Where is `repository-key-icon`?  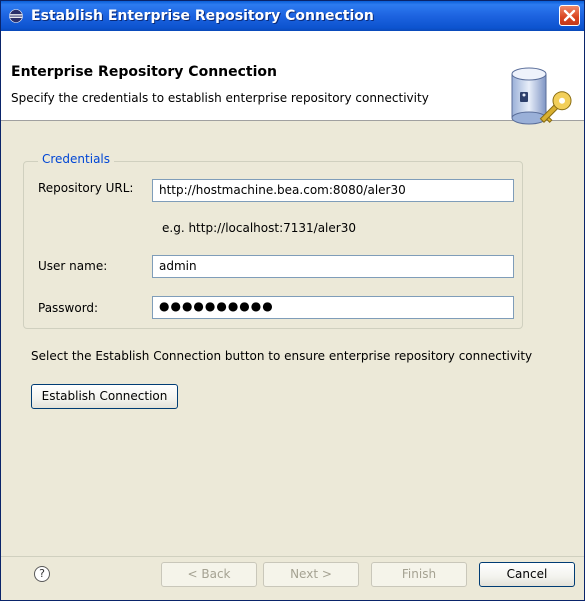 repository-key-icon is located at coordinates (541, 96).